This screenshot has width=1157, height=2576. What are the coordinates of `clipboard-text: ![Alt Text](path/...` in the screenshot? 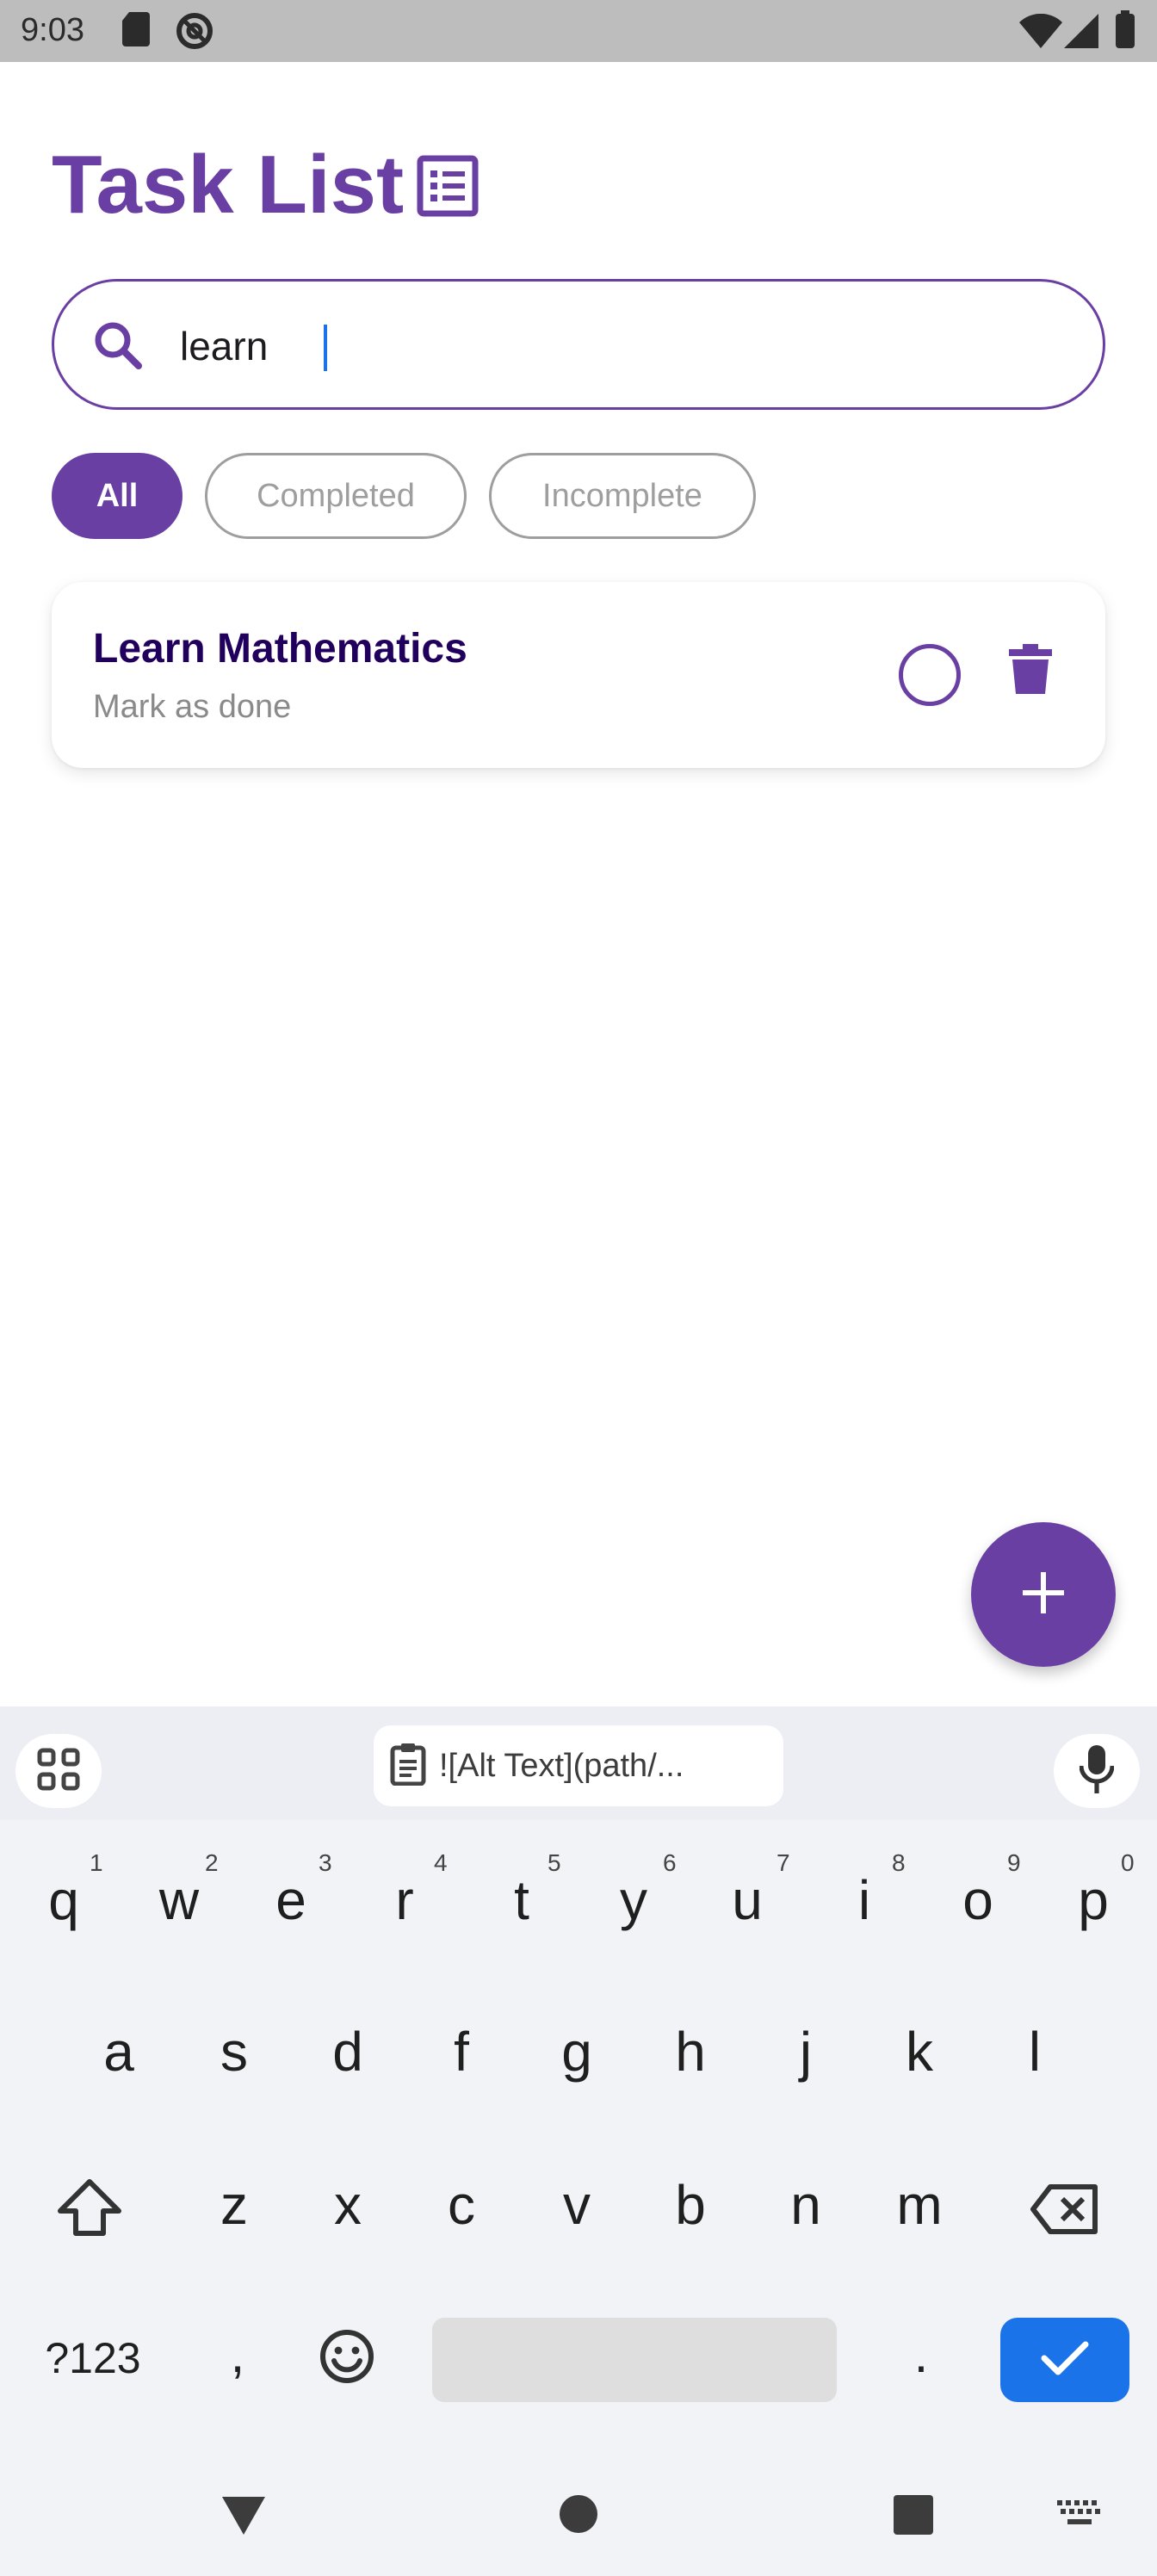 It's located at (562, 1766).